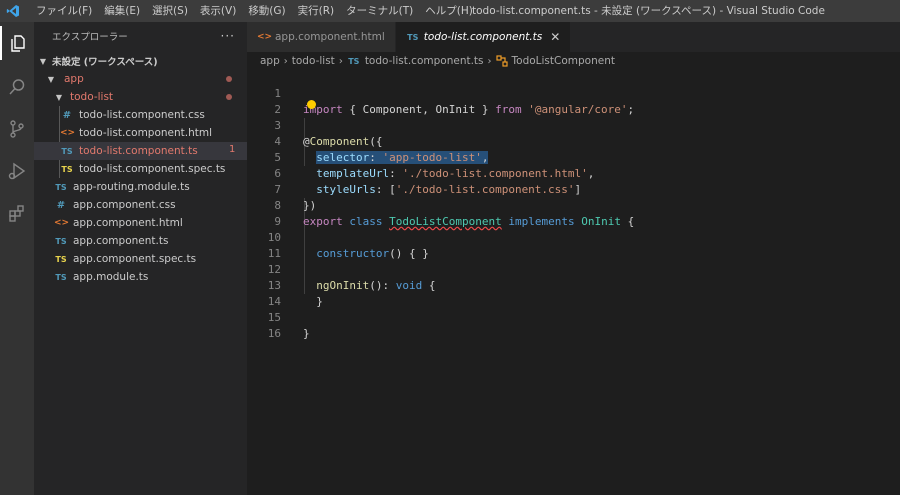  I want to click on list-item: TS app.component.spec.ts, so click(140, 259).